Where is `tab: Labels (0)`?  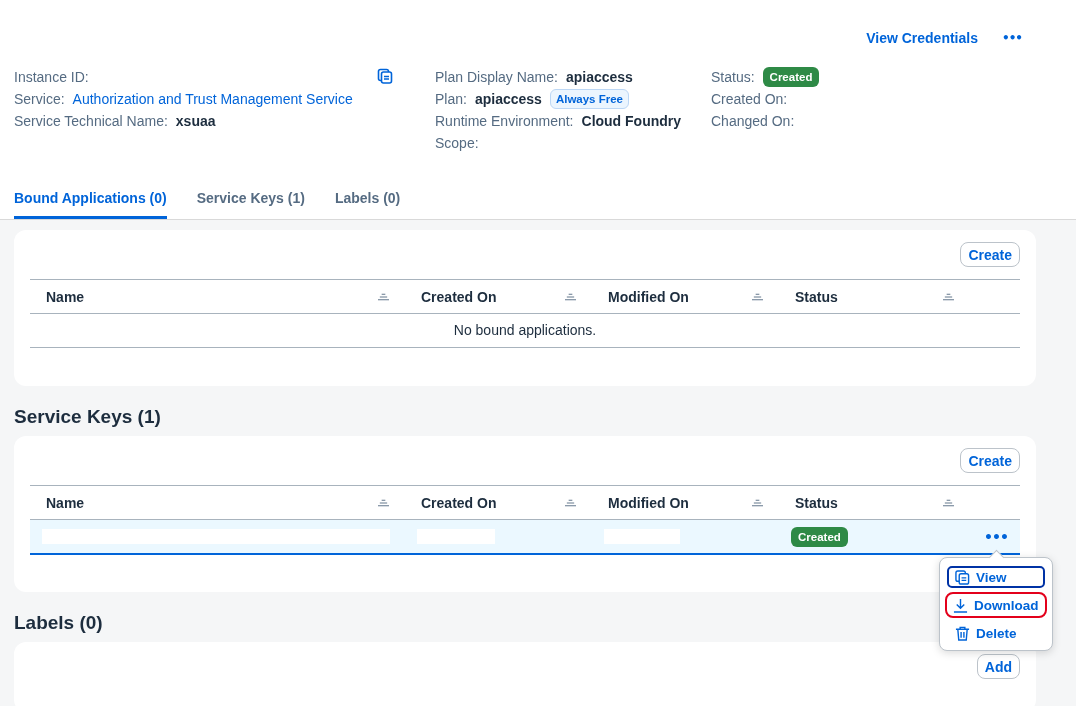 tab: Labels (0) is located at coordinates (367, 204).